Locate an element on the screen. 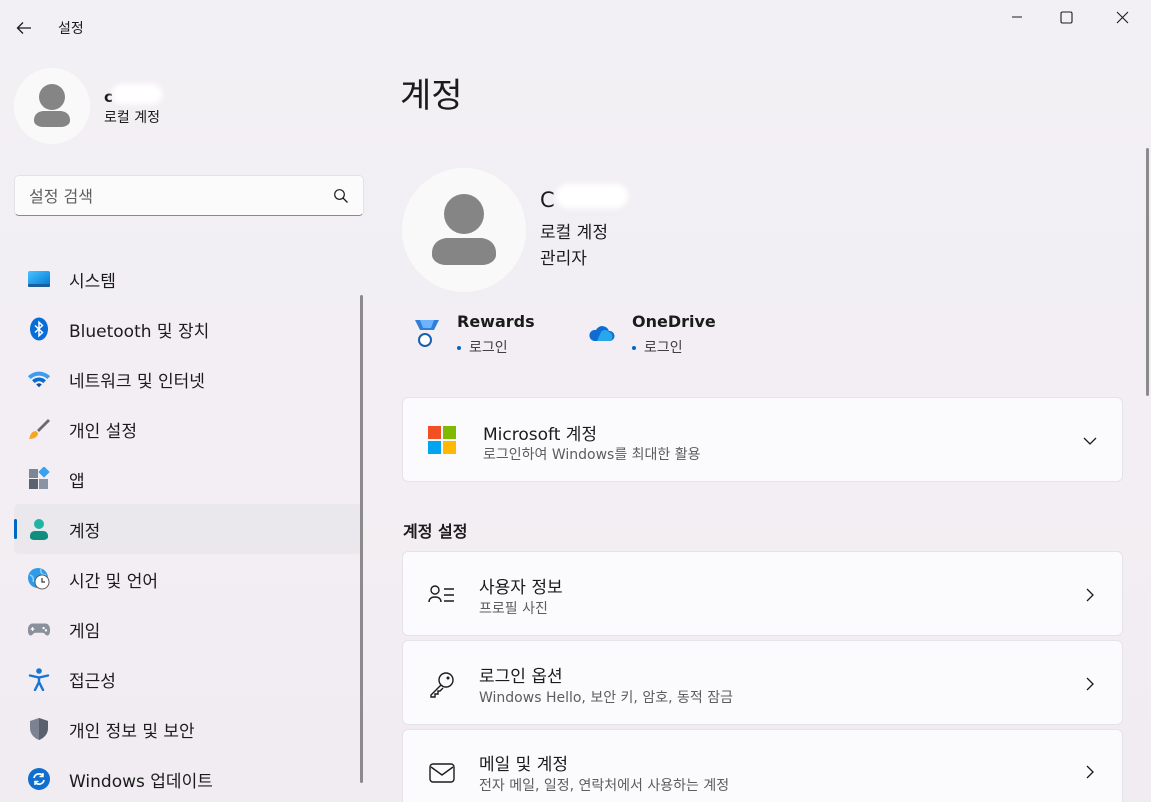  minimize-button is located at coordinates (1017, 17).